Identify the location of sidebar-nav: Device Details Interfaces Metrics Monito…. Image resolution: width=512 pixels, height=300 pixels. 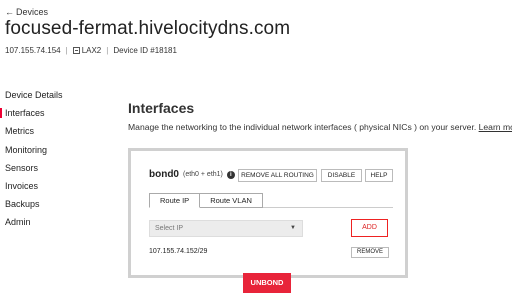
(55, 159).